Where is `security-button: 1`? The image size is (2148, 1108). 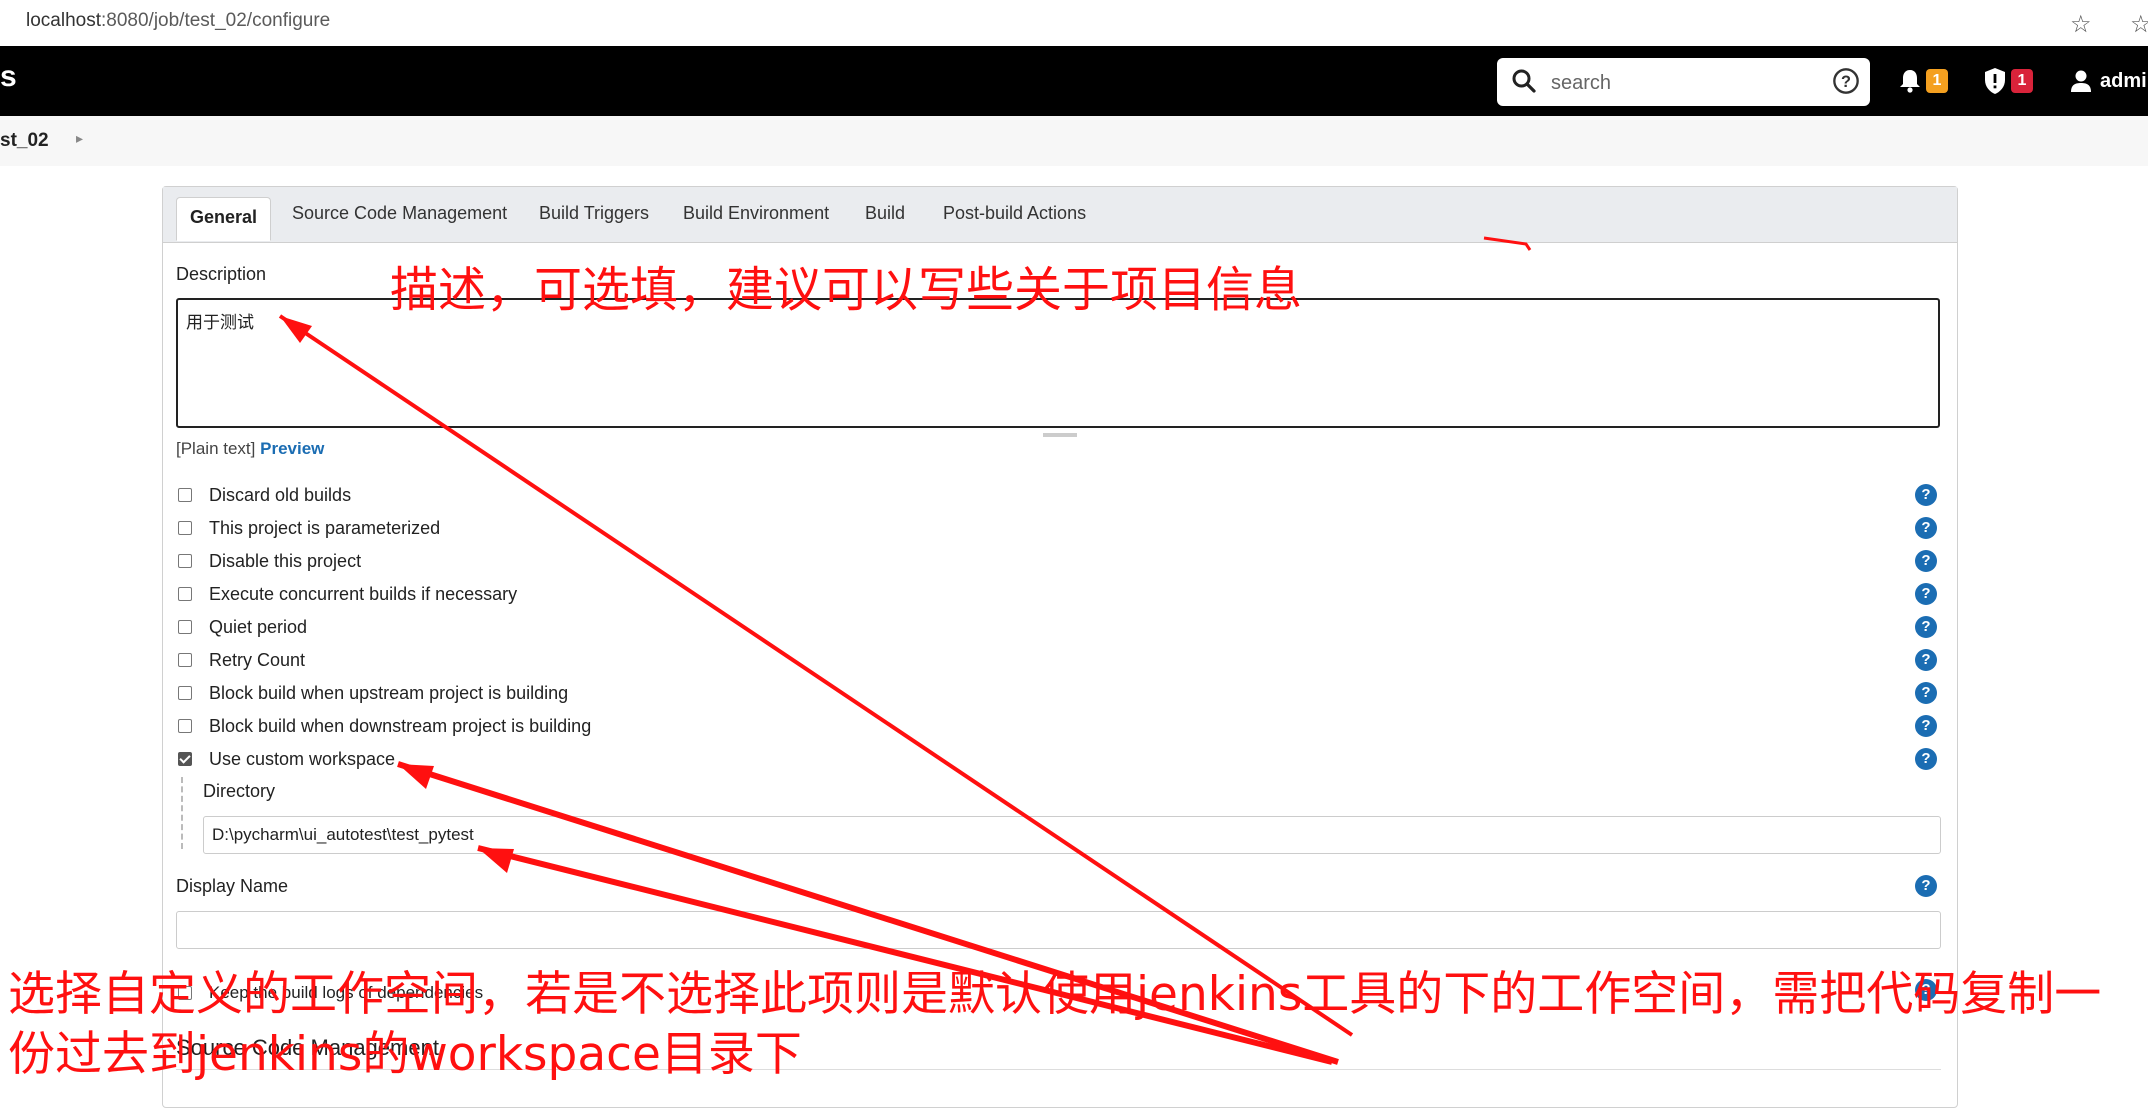
security-button: 1 is located at coordinates (2008, 81).